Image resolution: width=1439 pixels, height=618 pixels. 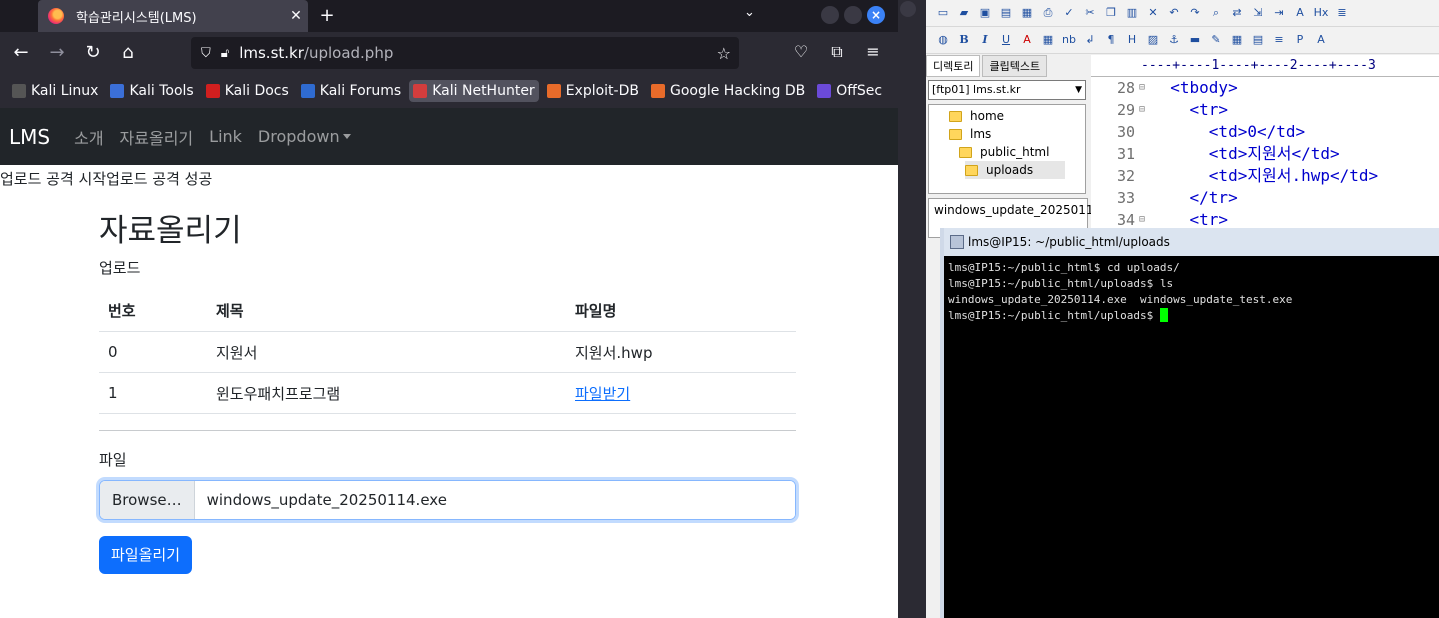 I want to click on copy-icon: ❐, so click(x=1111, y=13).